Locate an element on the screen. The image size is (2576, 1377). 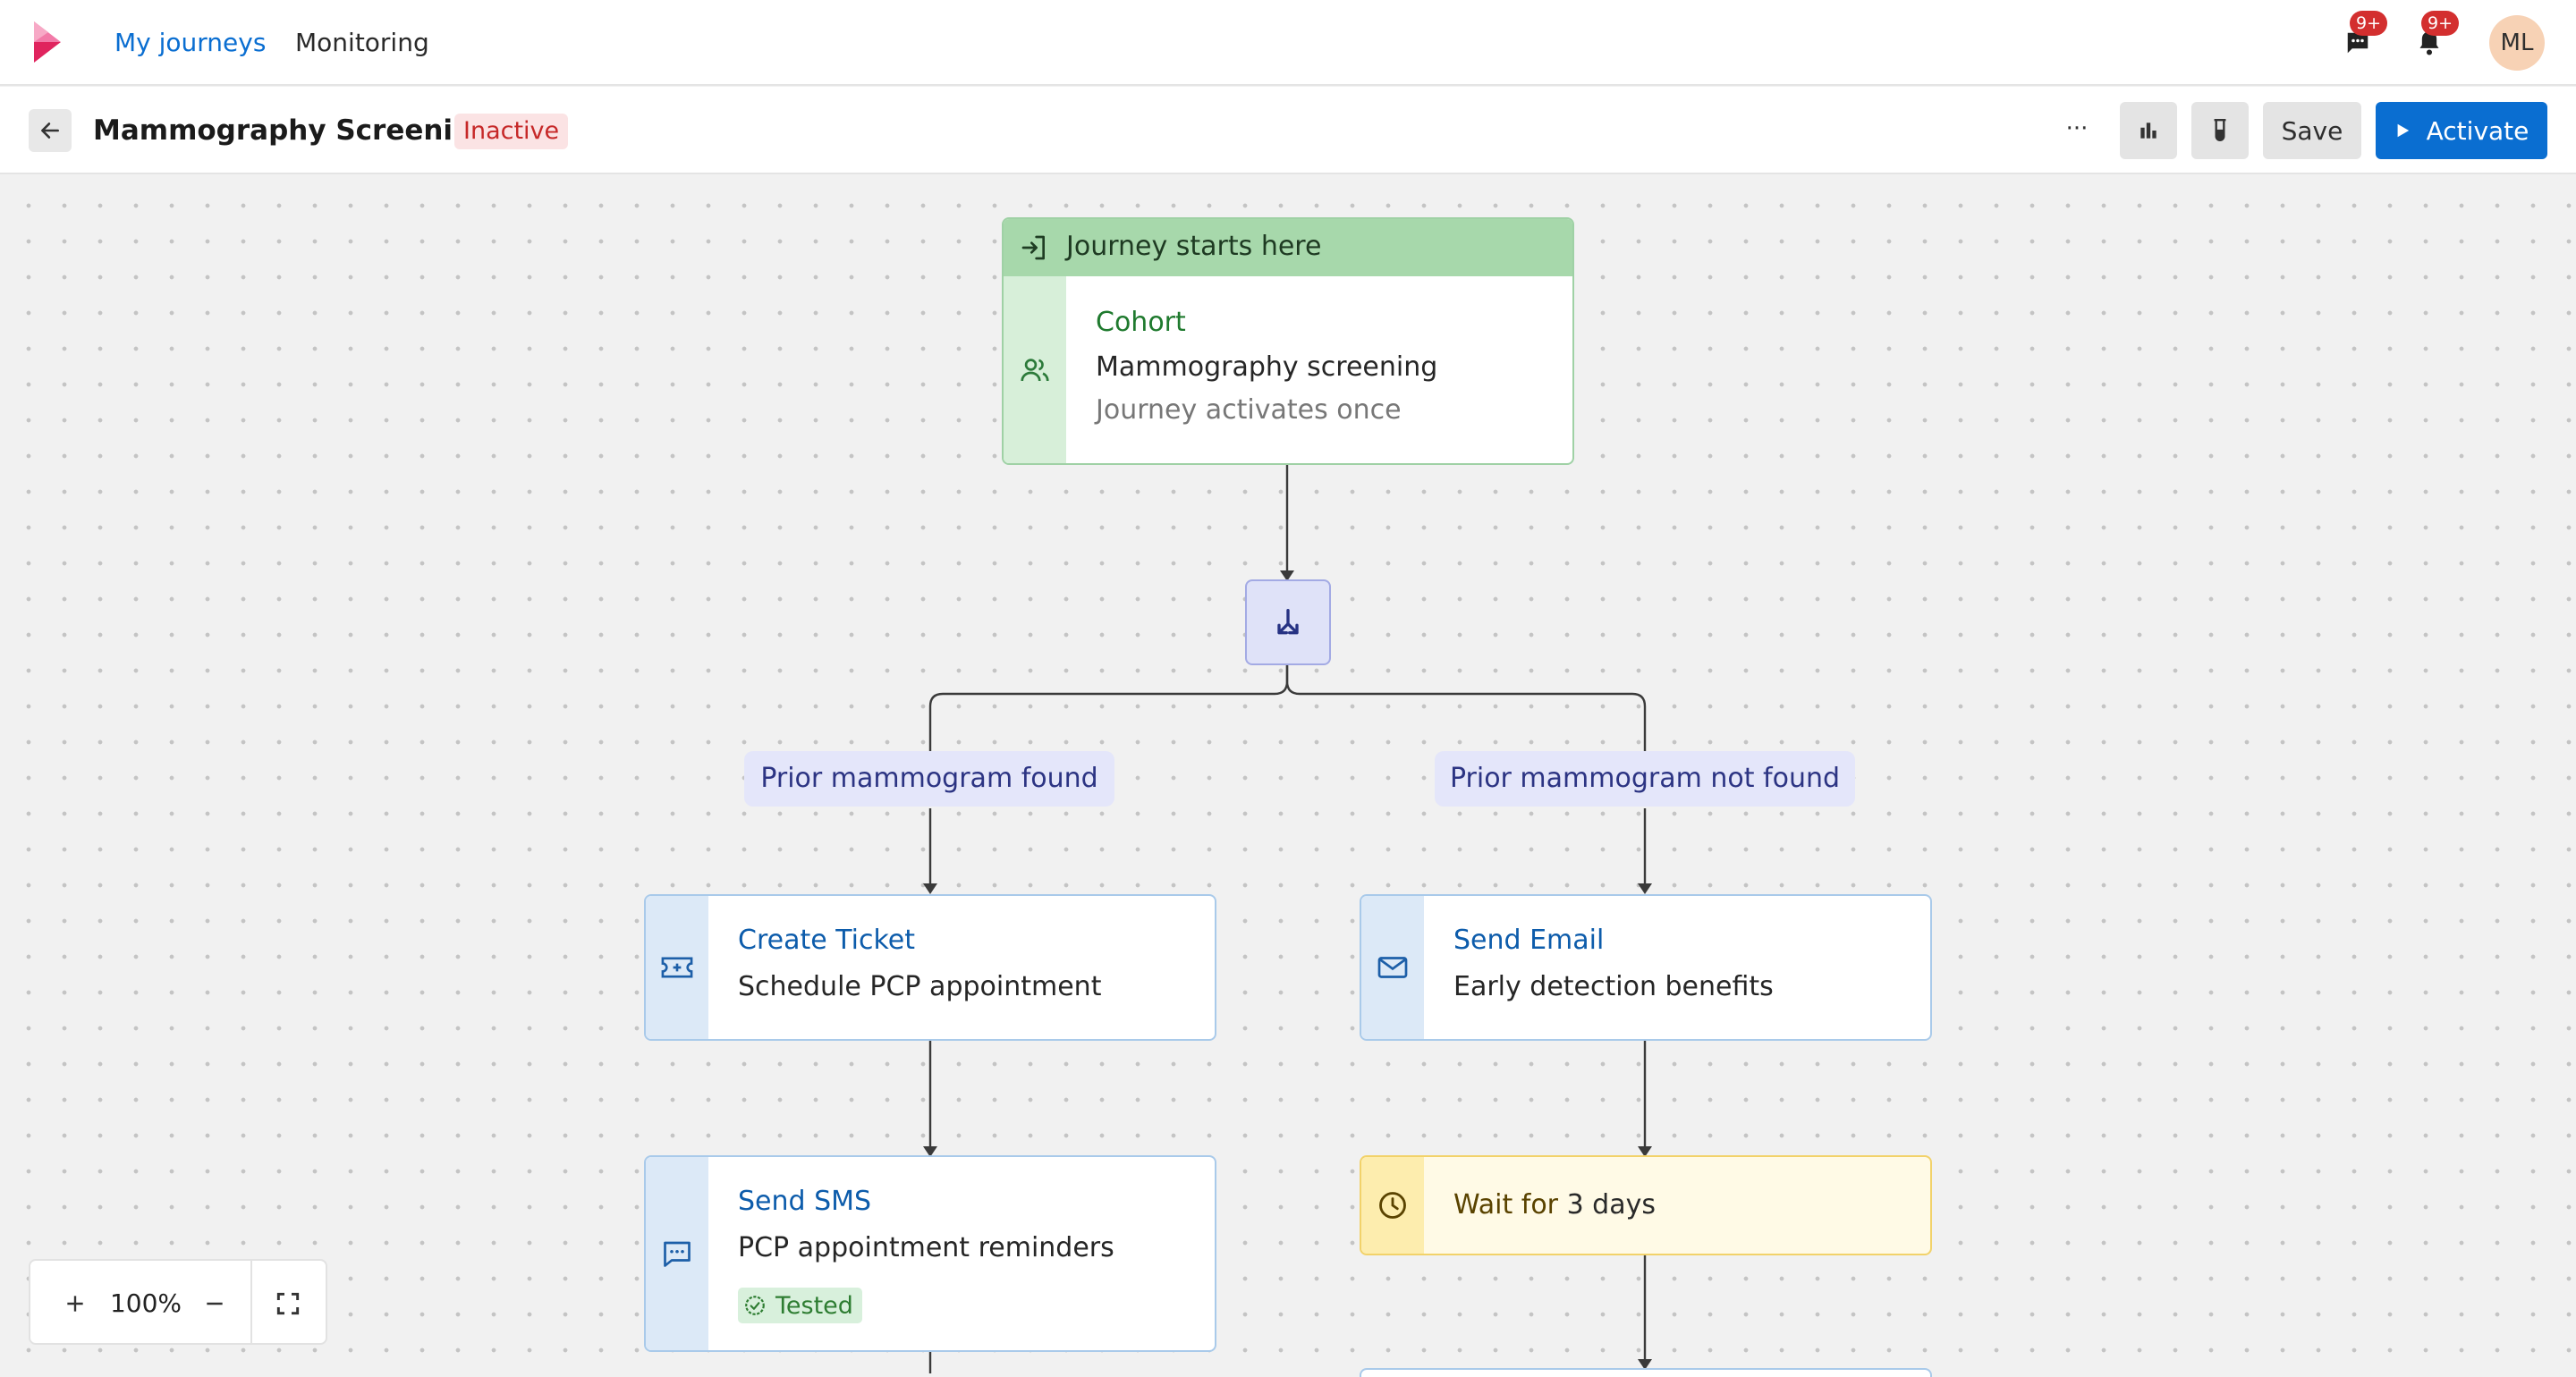
node-description: Early detection benefits is located at coordinates (1613, 986).